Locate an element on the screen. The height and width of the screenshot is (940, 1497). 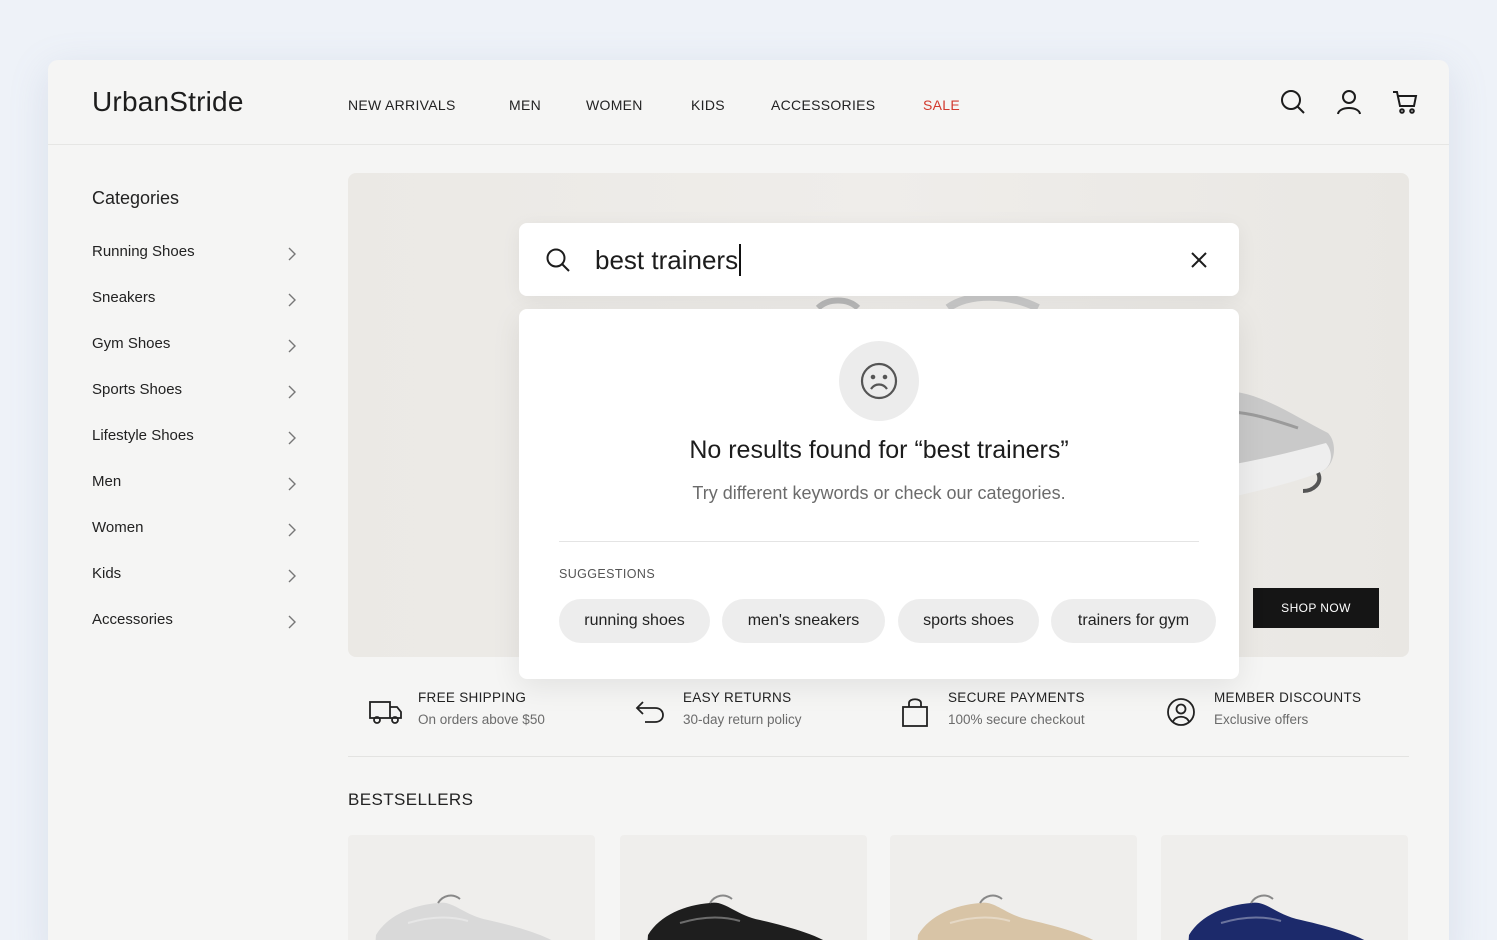
feature-title: FREE SHIPPING is located at coordinates (472, 697).